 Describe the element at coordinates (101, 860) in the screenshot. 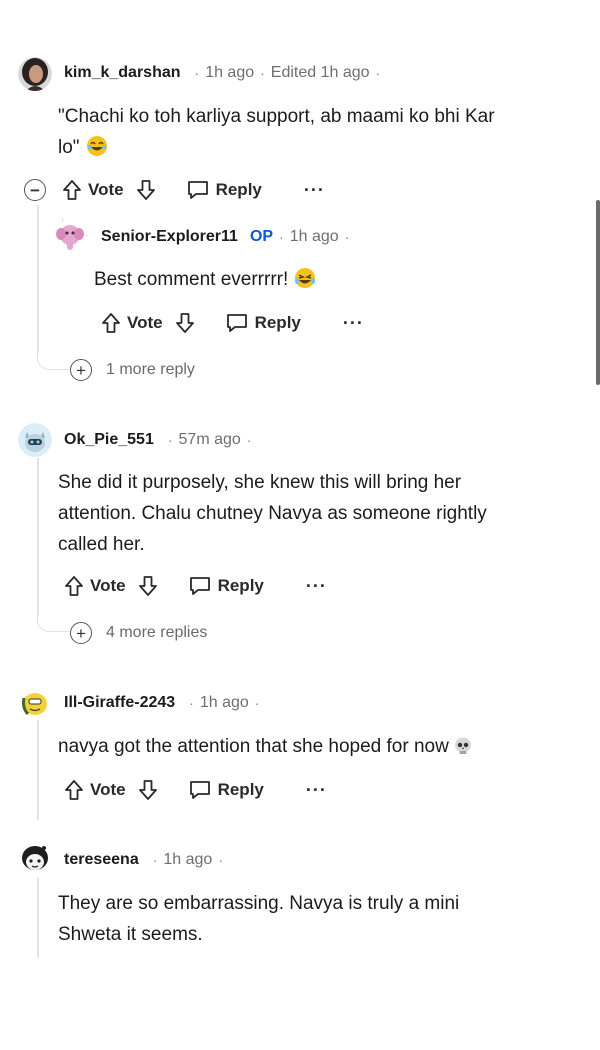

I see `username: tereseena` at that location.